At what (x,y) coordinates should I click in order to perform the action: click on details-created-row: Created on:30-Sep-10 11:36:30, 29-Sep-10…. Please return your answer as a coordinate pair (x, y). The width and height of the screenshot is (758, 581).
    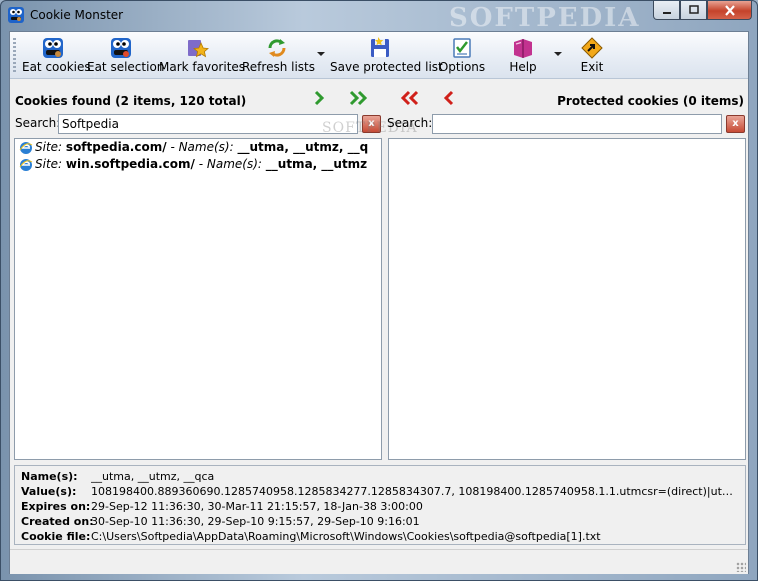
    Looking at the image, I should click on (220, 521).